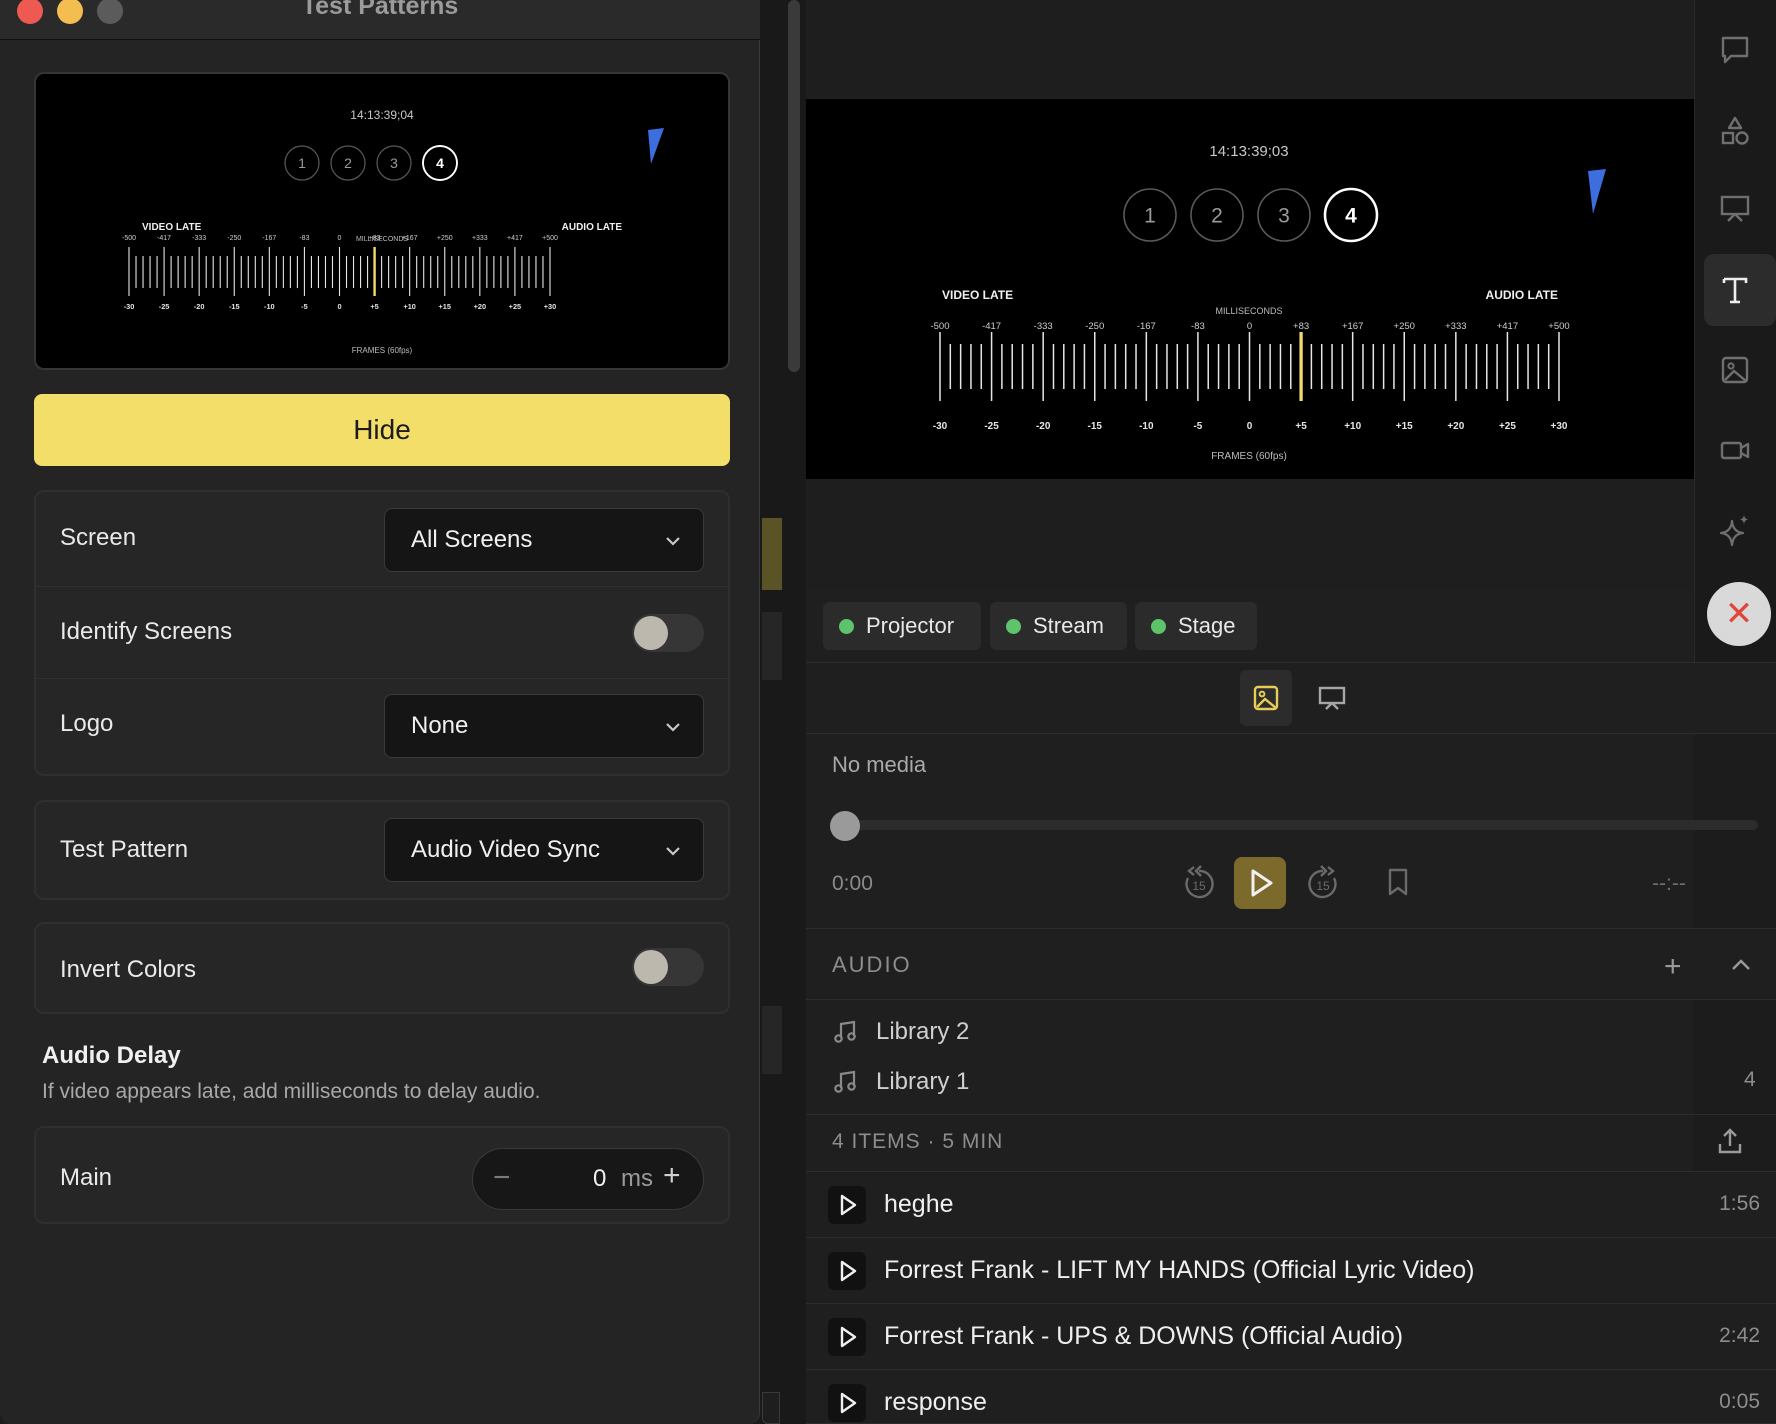 This screenshot has width=1776, height=1424. I want to click on output-projector: Projector, so click(902, 626).